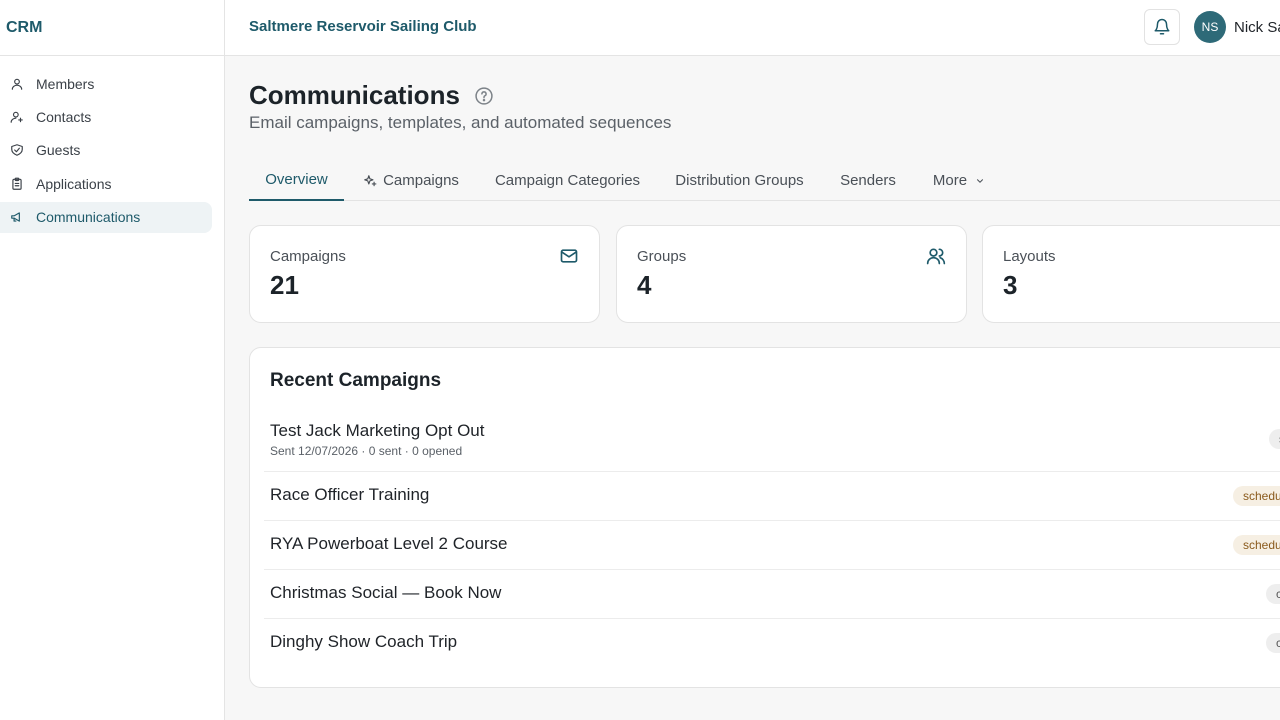  What do you see at coordinates (65, 83) in the screenshot?
I see `sidebar-item-label: Members` at bounding box center [65, 83].